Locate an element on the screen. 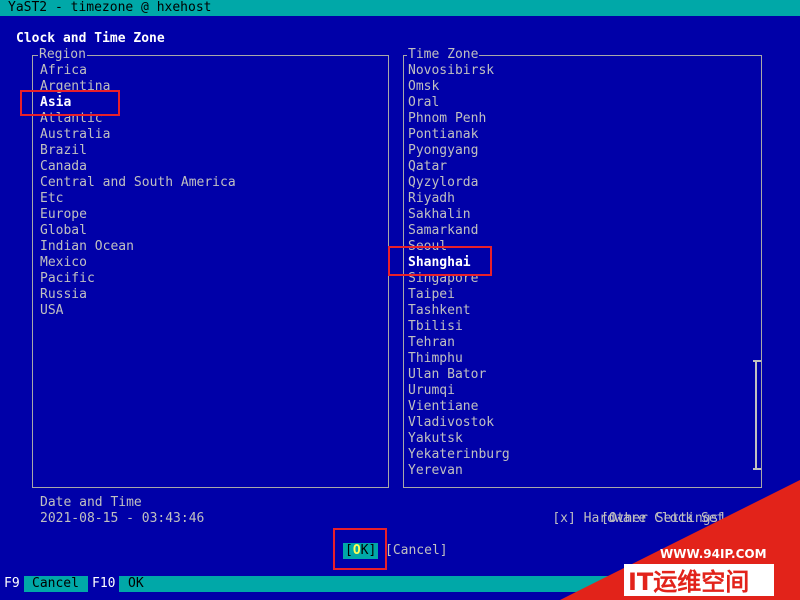 This screenshot has width=800, height=600. region-list-item: Africa is located at coordinates (138, 71).